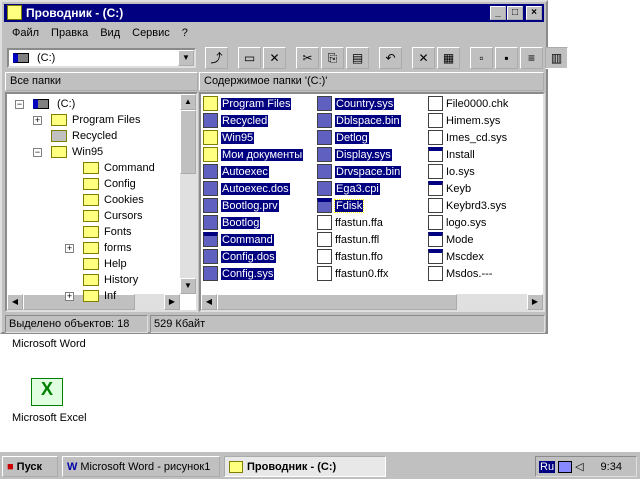 The height and width of the screenshot is (479, 640). Describe the element at coordinates (99, 296) in the screenshot. I see `tree-node: Inf` at that location.